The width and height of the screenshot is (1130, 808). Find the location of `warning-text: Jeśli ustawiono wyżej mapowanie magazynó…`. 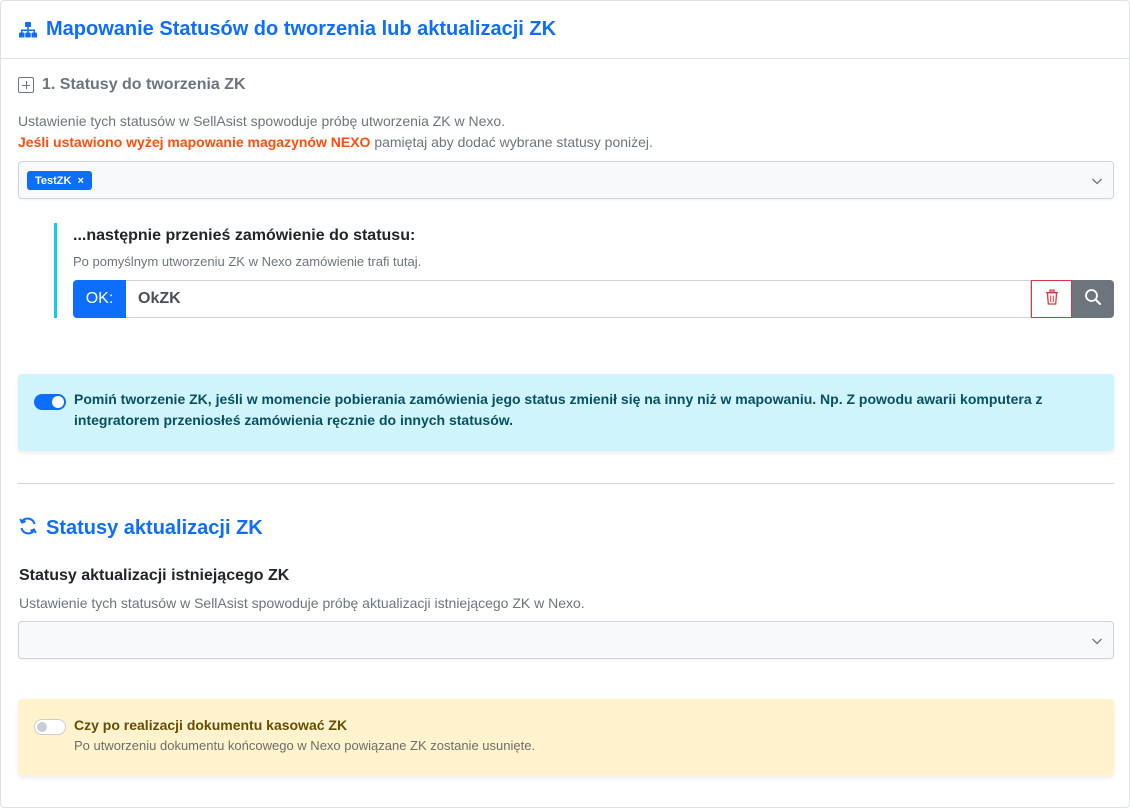

warning-text: Jeśli ustawiono wyżej mapowanie magazynó… is located at coordinates (194, 142).